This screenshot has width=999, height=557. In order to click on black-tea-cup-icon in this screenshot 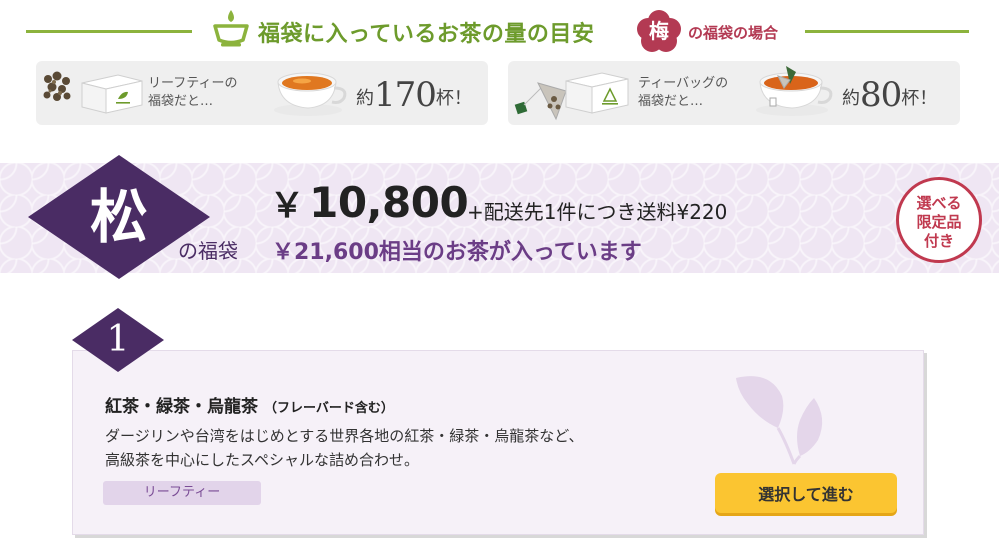, I will do `click(310, 94)`.